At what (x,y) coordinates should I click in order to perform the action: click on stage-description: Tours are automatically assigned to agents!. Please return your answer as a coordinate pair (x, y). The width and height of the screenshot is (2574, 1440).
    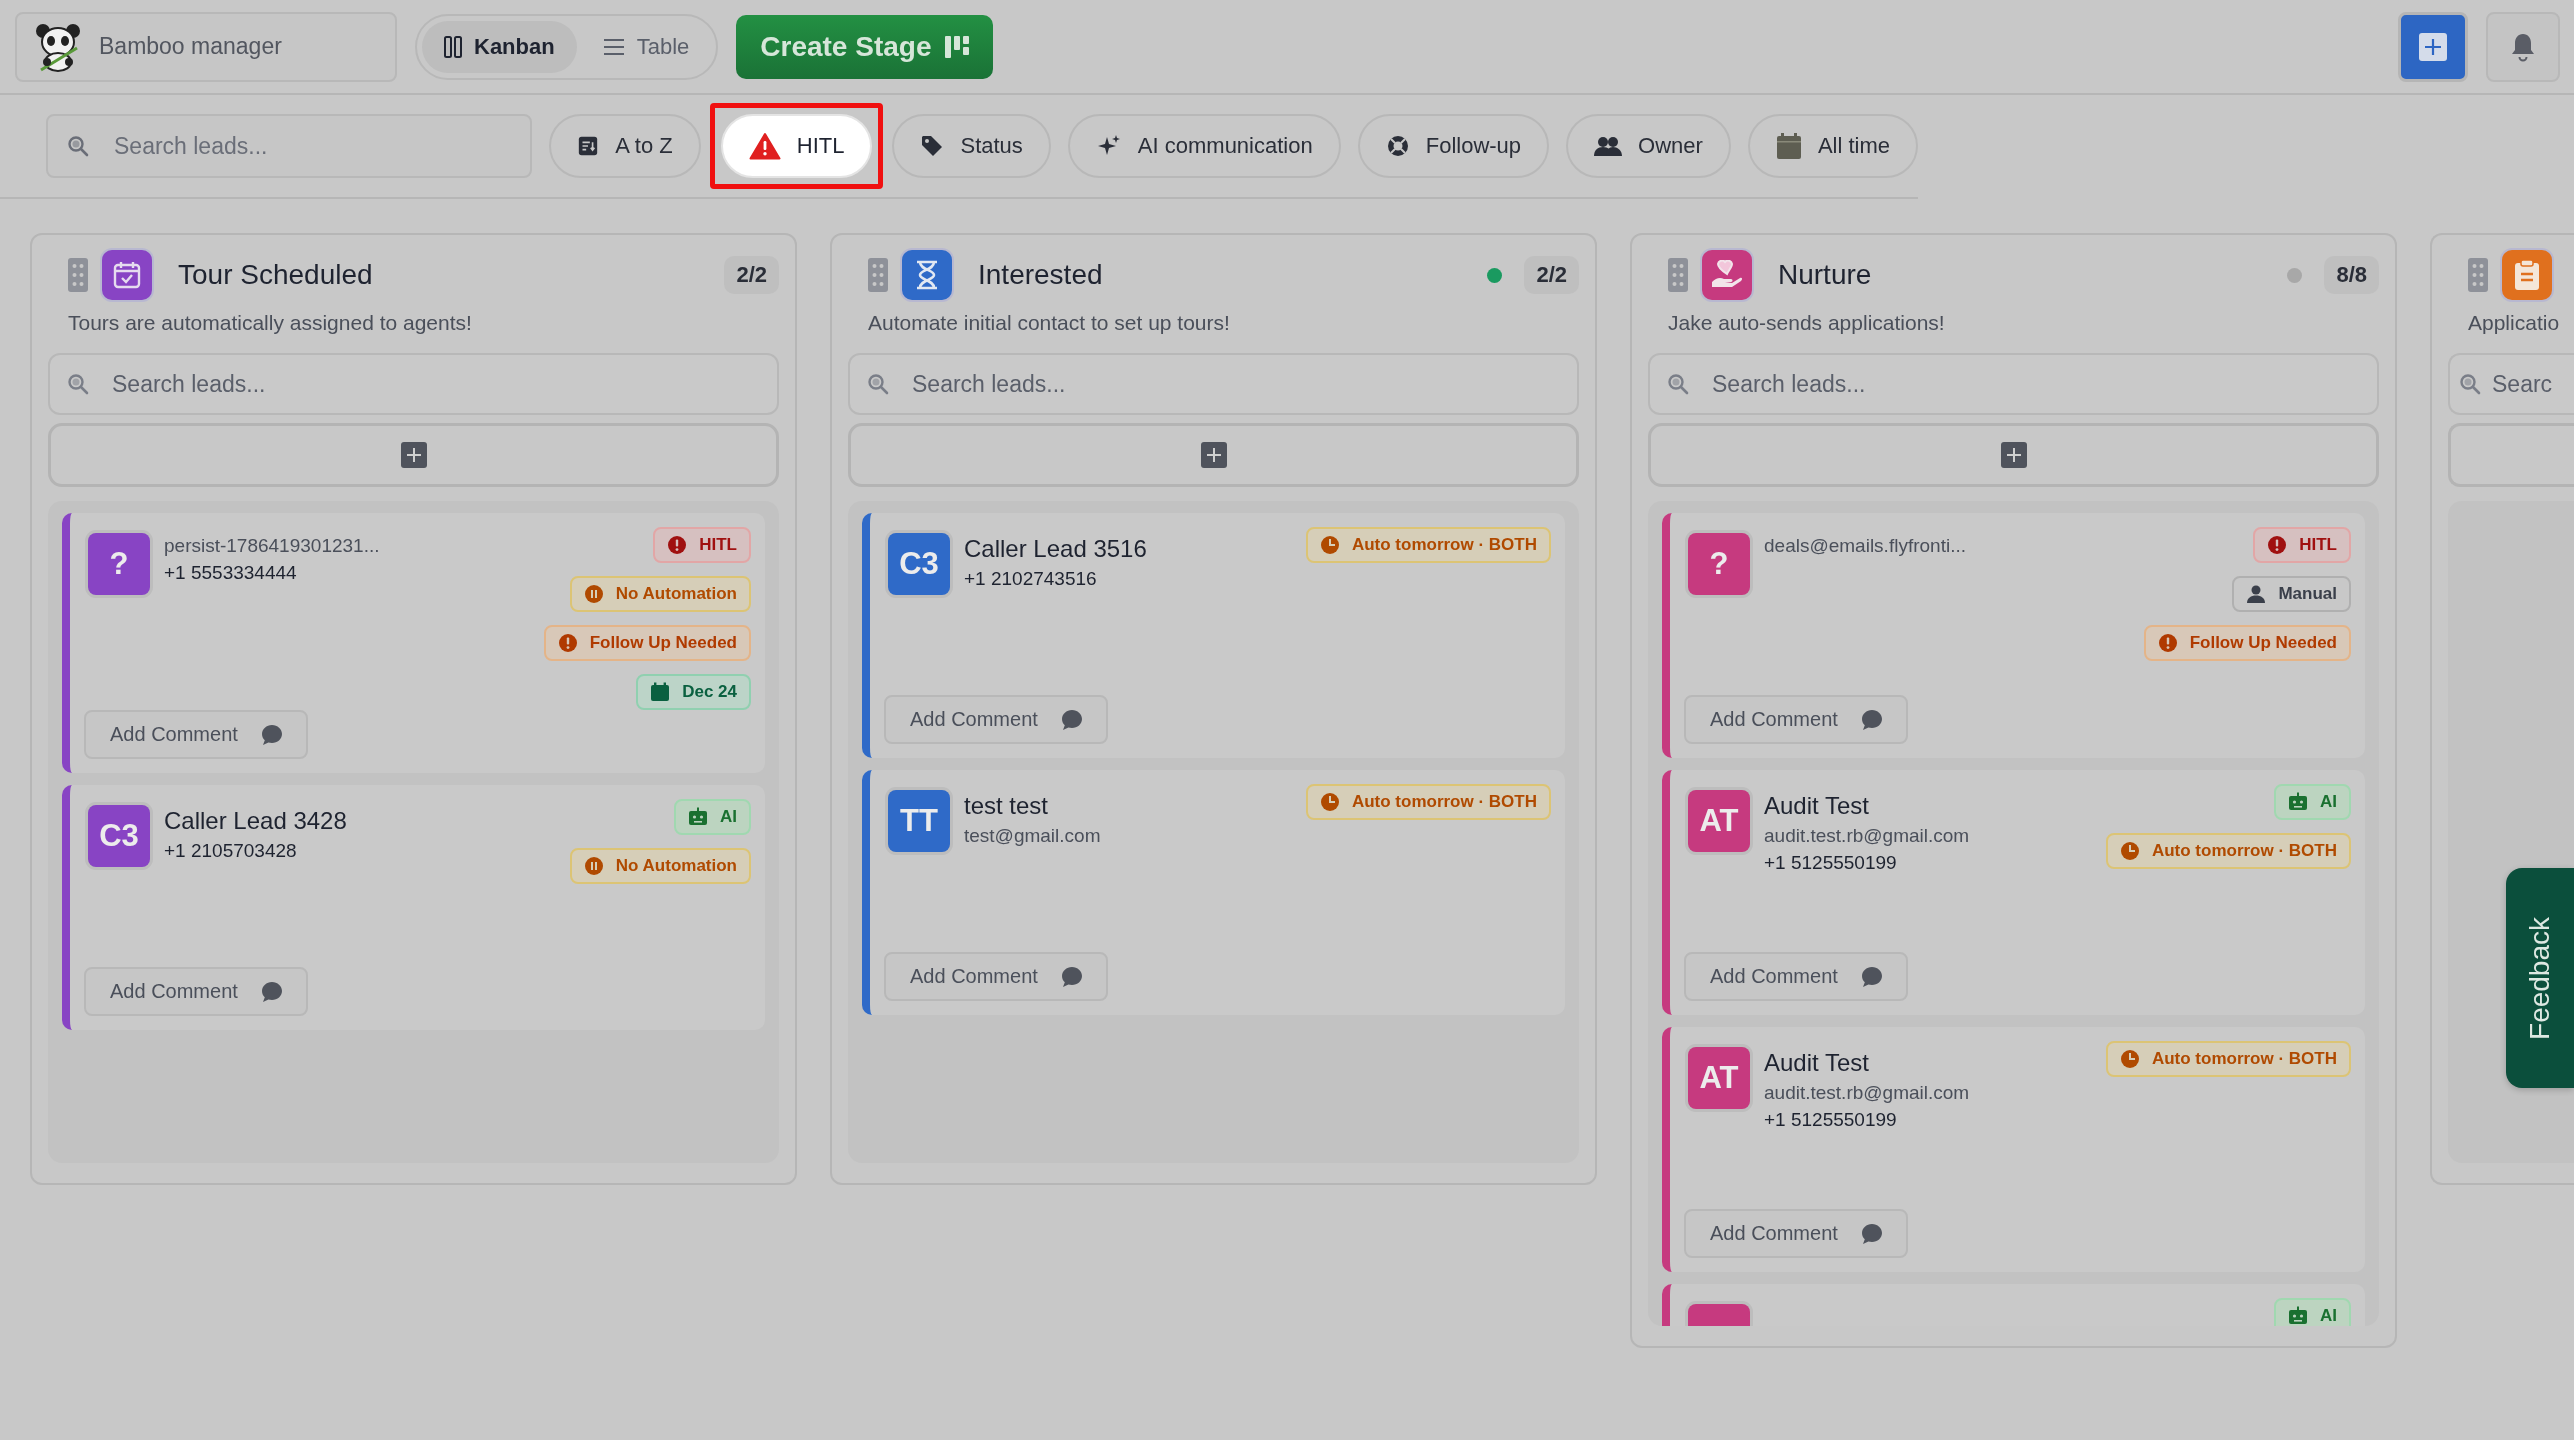
    Looking at the image, I should click on (270, 323).